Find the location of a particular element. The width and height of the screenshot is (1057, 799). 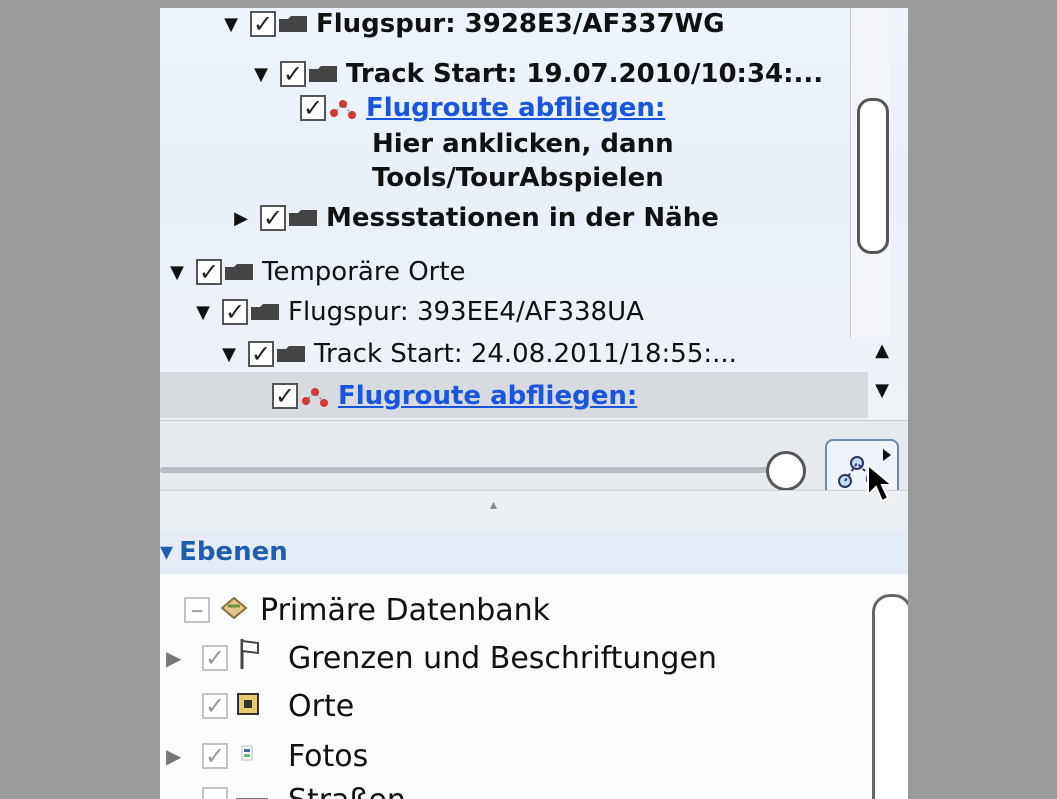

layer-label: Grenzen und Beschriftungen is located at coordinates (502, 658).